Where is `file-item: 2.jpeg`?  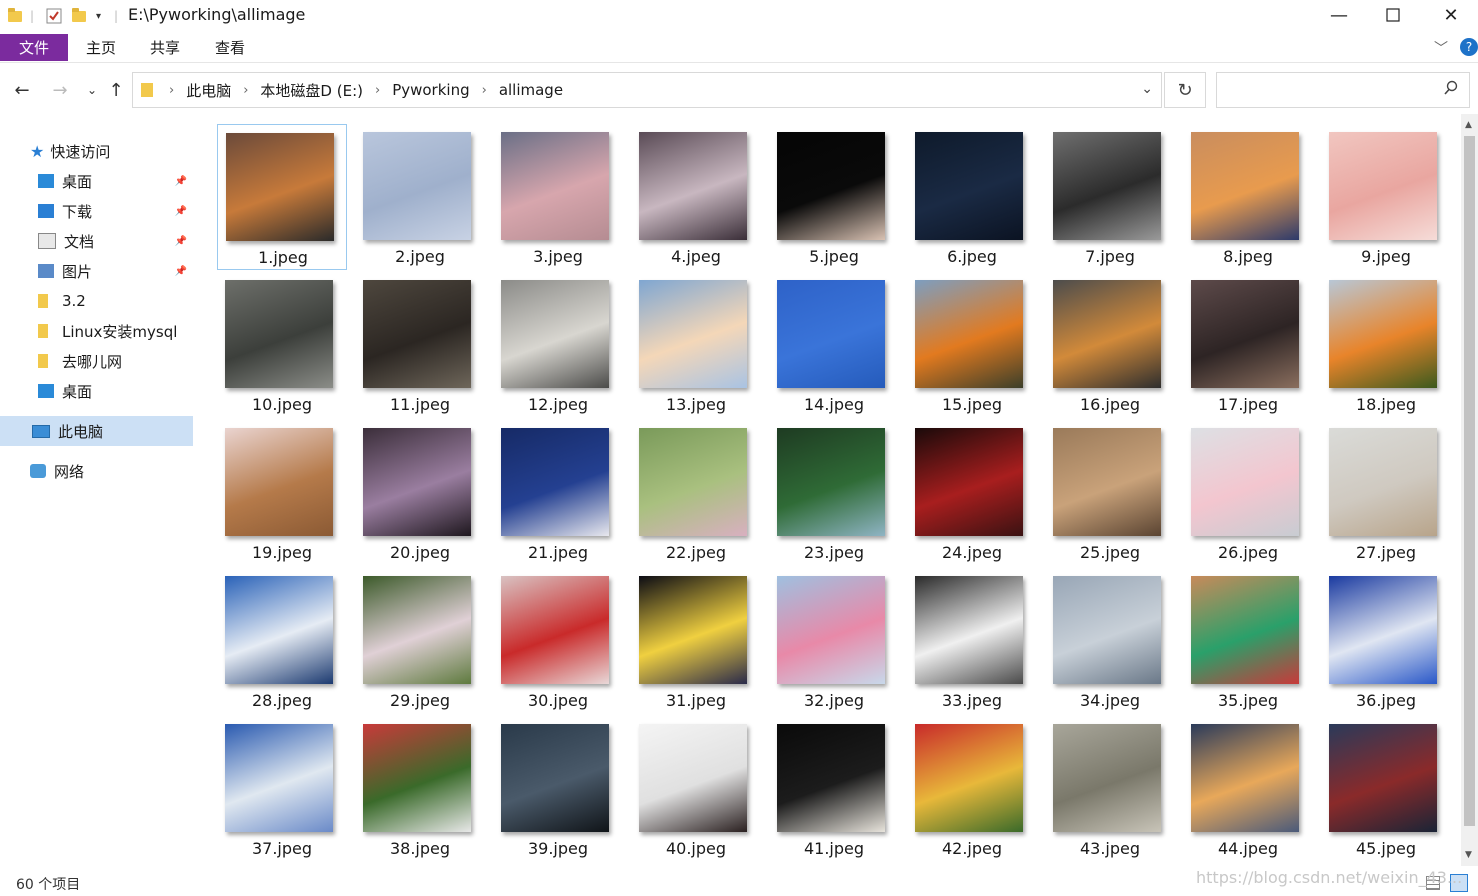 file-item: 2.jpeg is located at coordinates (420, 197).